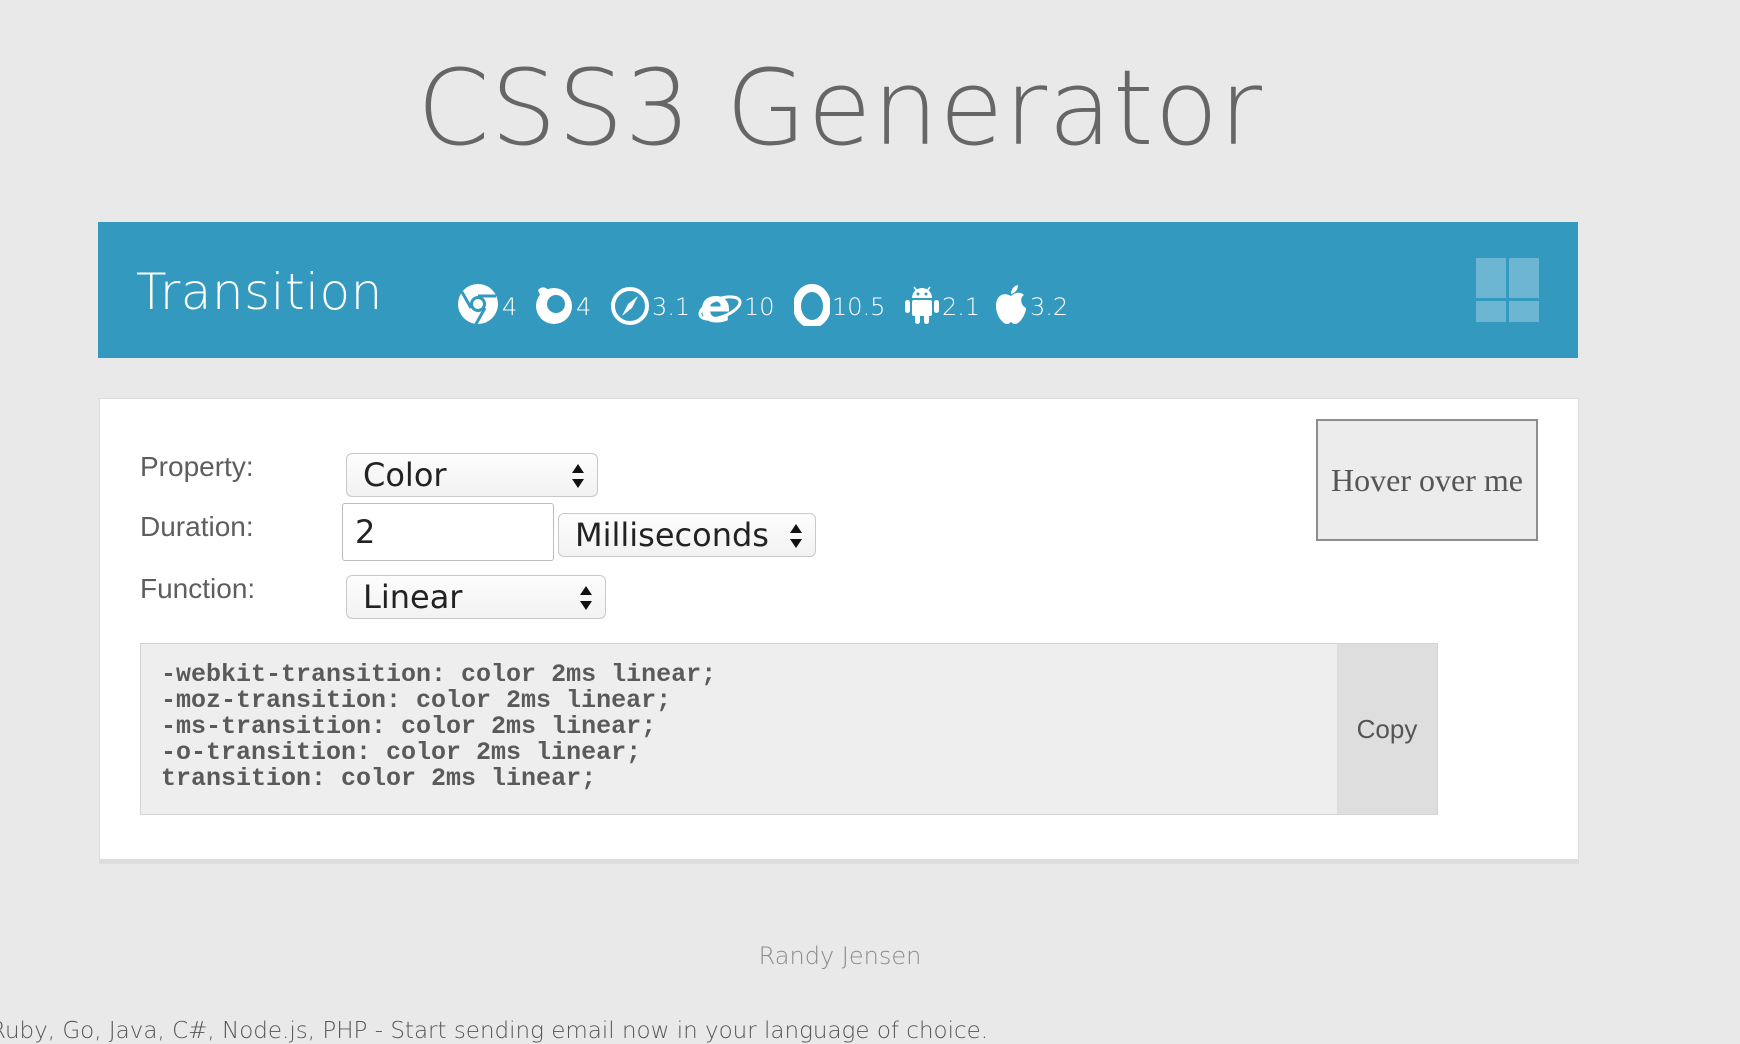 The width and height of the screenshot is (1740, 1044). What do you see at coordinates (812, 305) in the screenshot?
I see `opera-icon` at bounding box center [812, 305].